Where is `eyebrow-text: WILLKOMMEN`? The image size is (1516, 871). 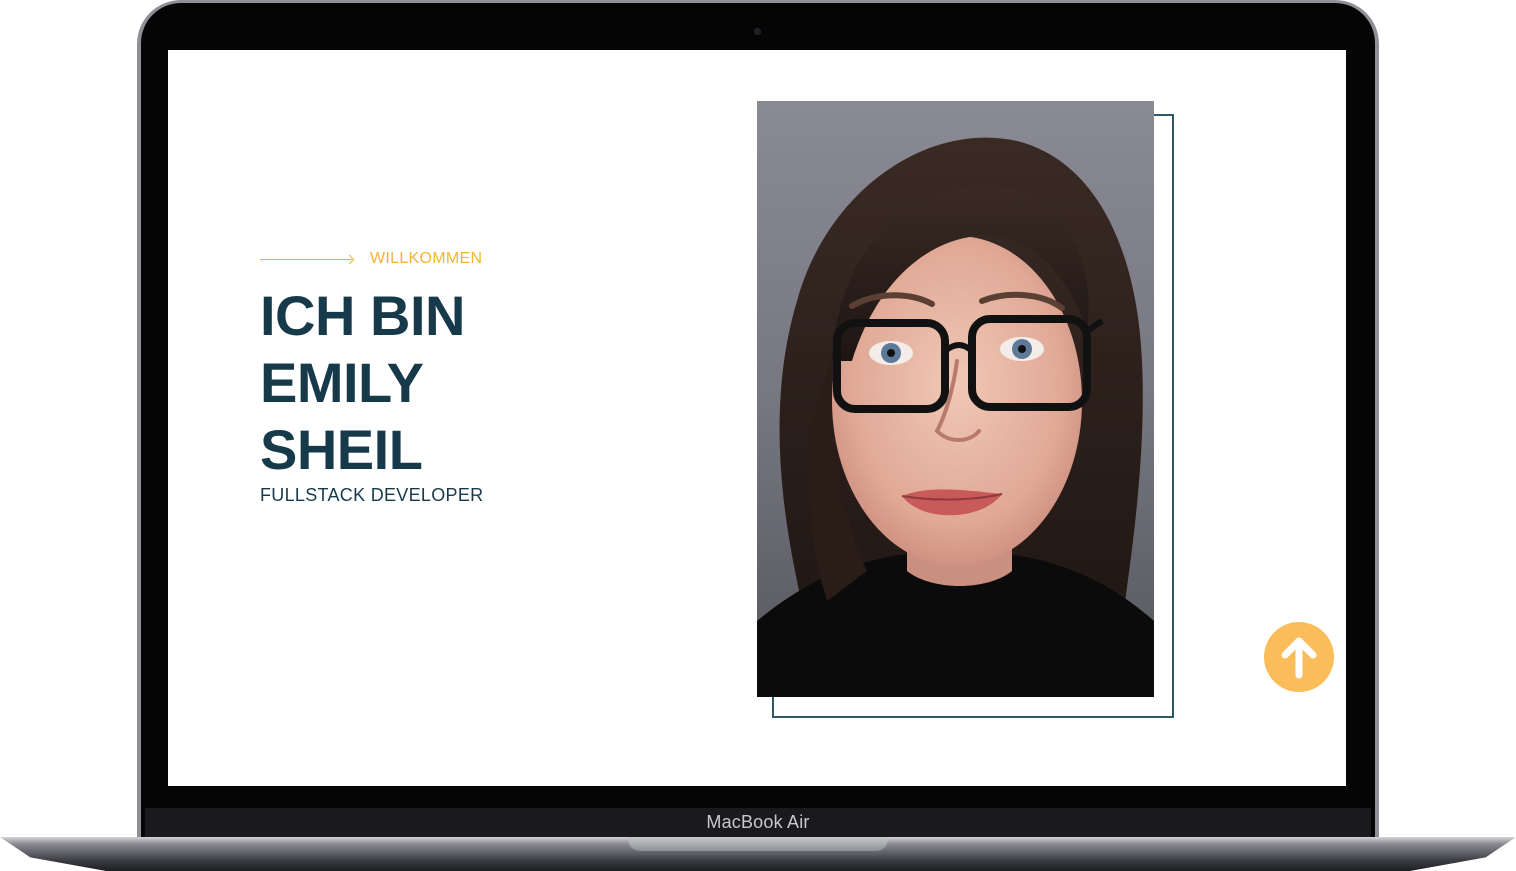
eyebrow-text: WILLKOMMEN is located at coordinates (426, 258).